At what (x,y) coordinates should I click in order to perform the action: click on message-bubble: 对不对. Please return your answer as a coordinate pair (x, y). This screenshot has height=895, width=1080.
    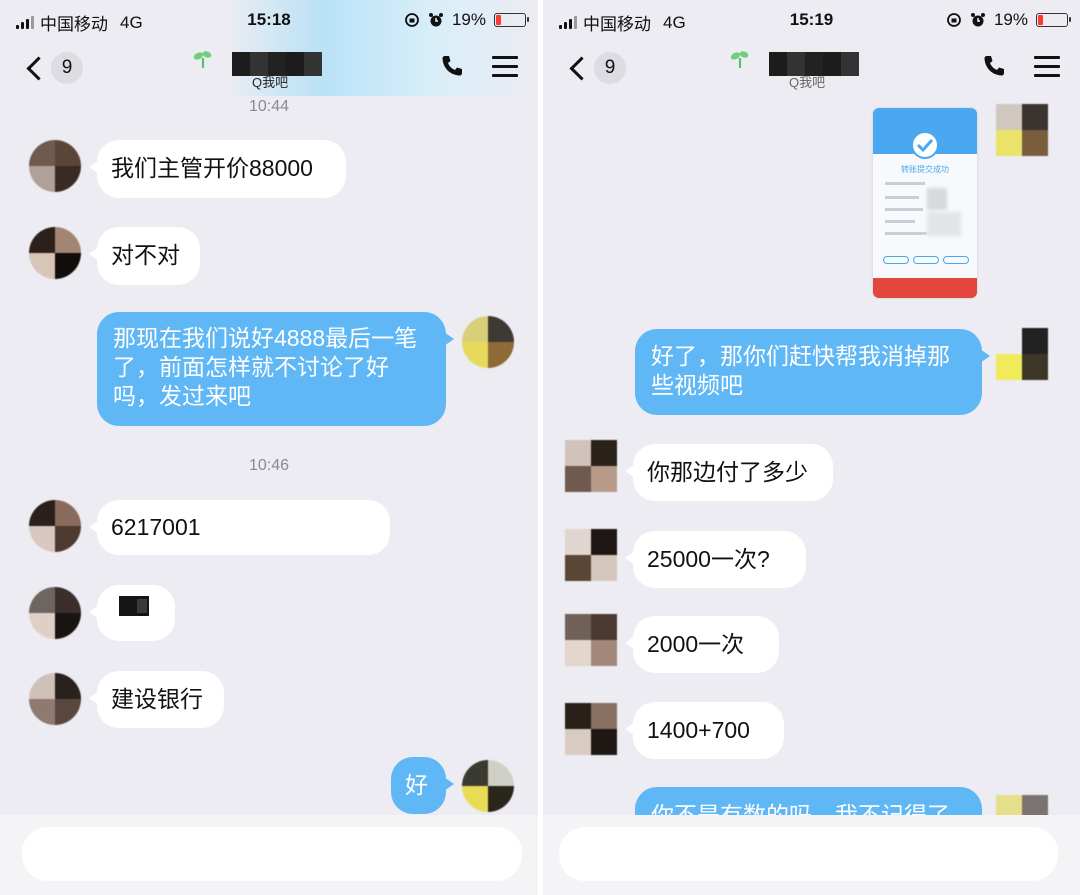
    Looking at the image, I should click on (144, 256).